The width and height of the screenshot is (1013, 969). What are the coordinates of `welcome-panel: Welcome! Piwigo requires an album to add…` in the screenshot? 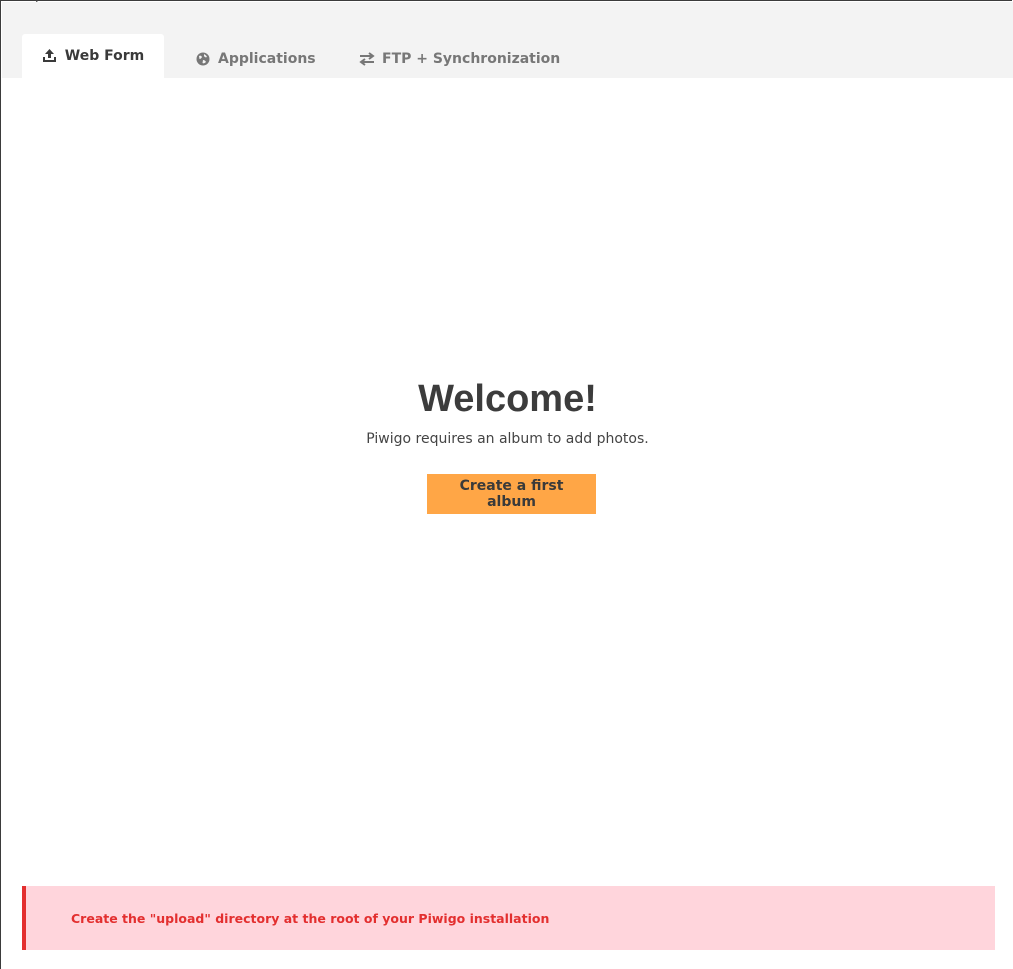 It's located at (507, 412).